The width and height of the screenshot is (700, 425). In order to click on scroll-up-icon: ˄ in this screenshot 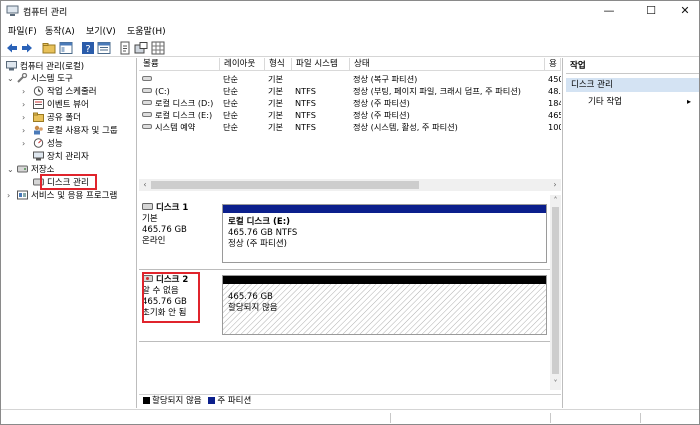, I will do `click(555, 201)`.